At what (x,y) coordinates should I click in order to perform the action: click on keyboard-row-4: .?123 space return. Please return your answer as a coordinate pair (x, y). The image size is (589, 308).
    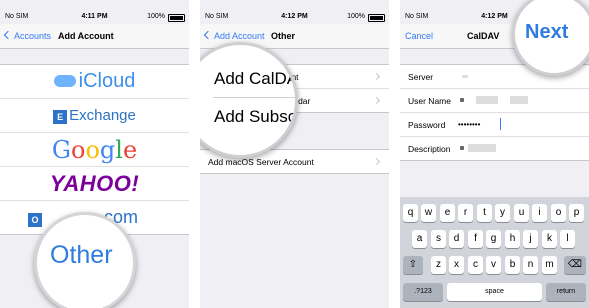
    Looking at the image, I should click on (494, 292).